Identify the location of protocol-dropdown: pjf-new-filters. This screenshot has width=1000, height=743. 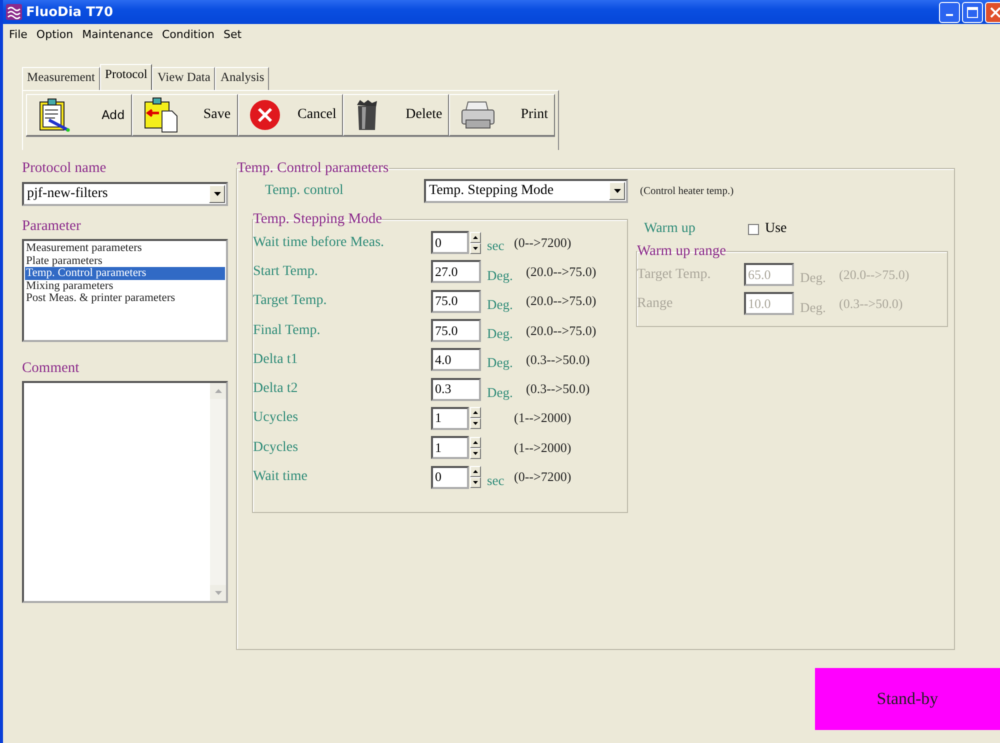
(125, 194).